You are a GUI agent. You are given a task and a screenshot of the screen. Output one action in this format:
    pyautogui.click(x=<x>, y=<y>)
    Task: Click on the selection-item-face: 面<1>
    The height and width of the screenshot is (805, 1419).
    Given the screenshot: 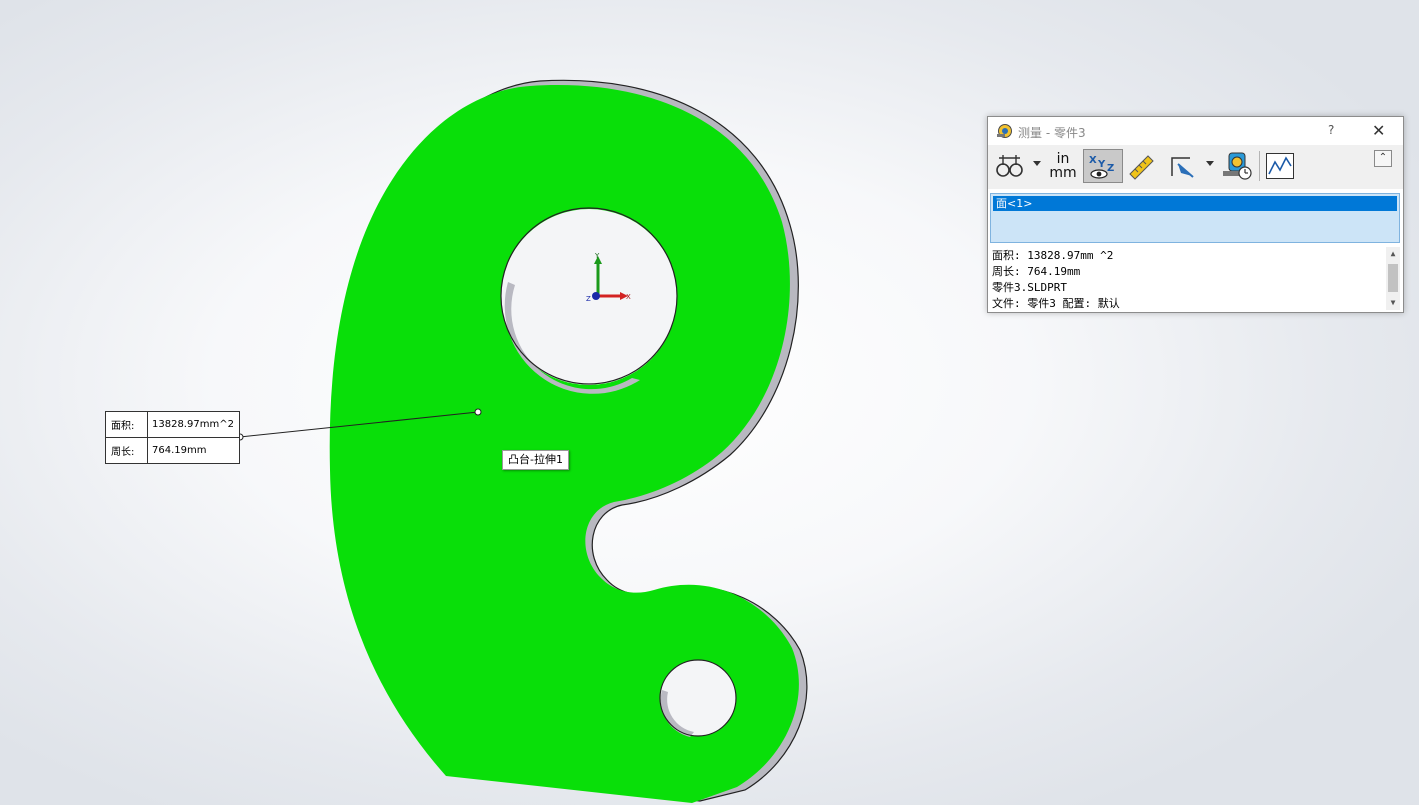 What is the action you would take?
    pyautogui.click(x=1195, y=203)
    